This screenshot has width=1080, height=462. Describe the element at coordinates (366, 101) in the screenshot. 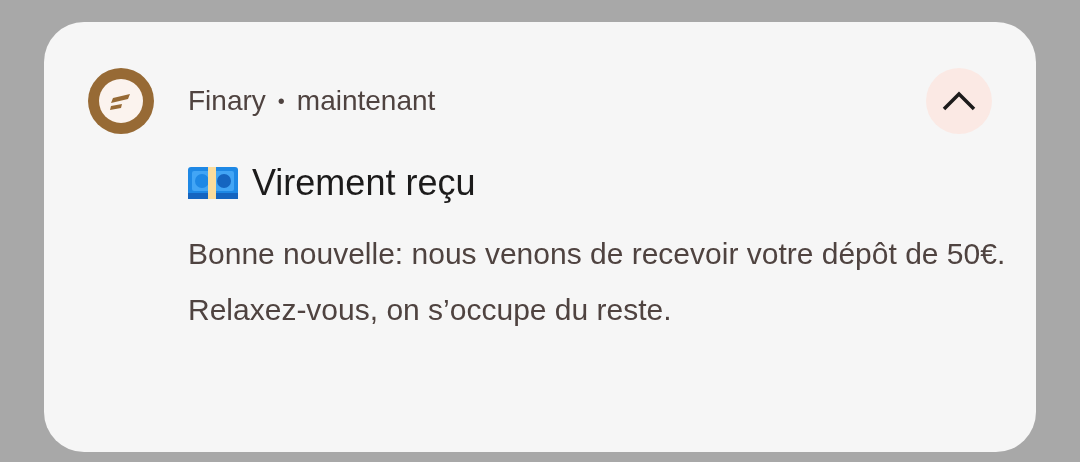

I see `timestamp: maintenant` at that location.